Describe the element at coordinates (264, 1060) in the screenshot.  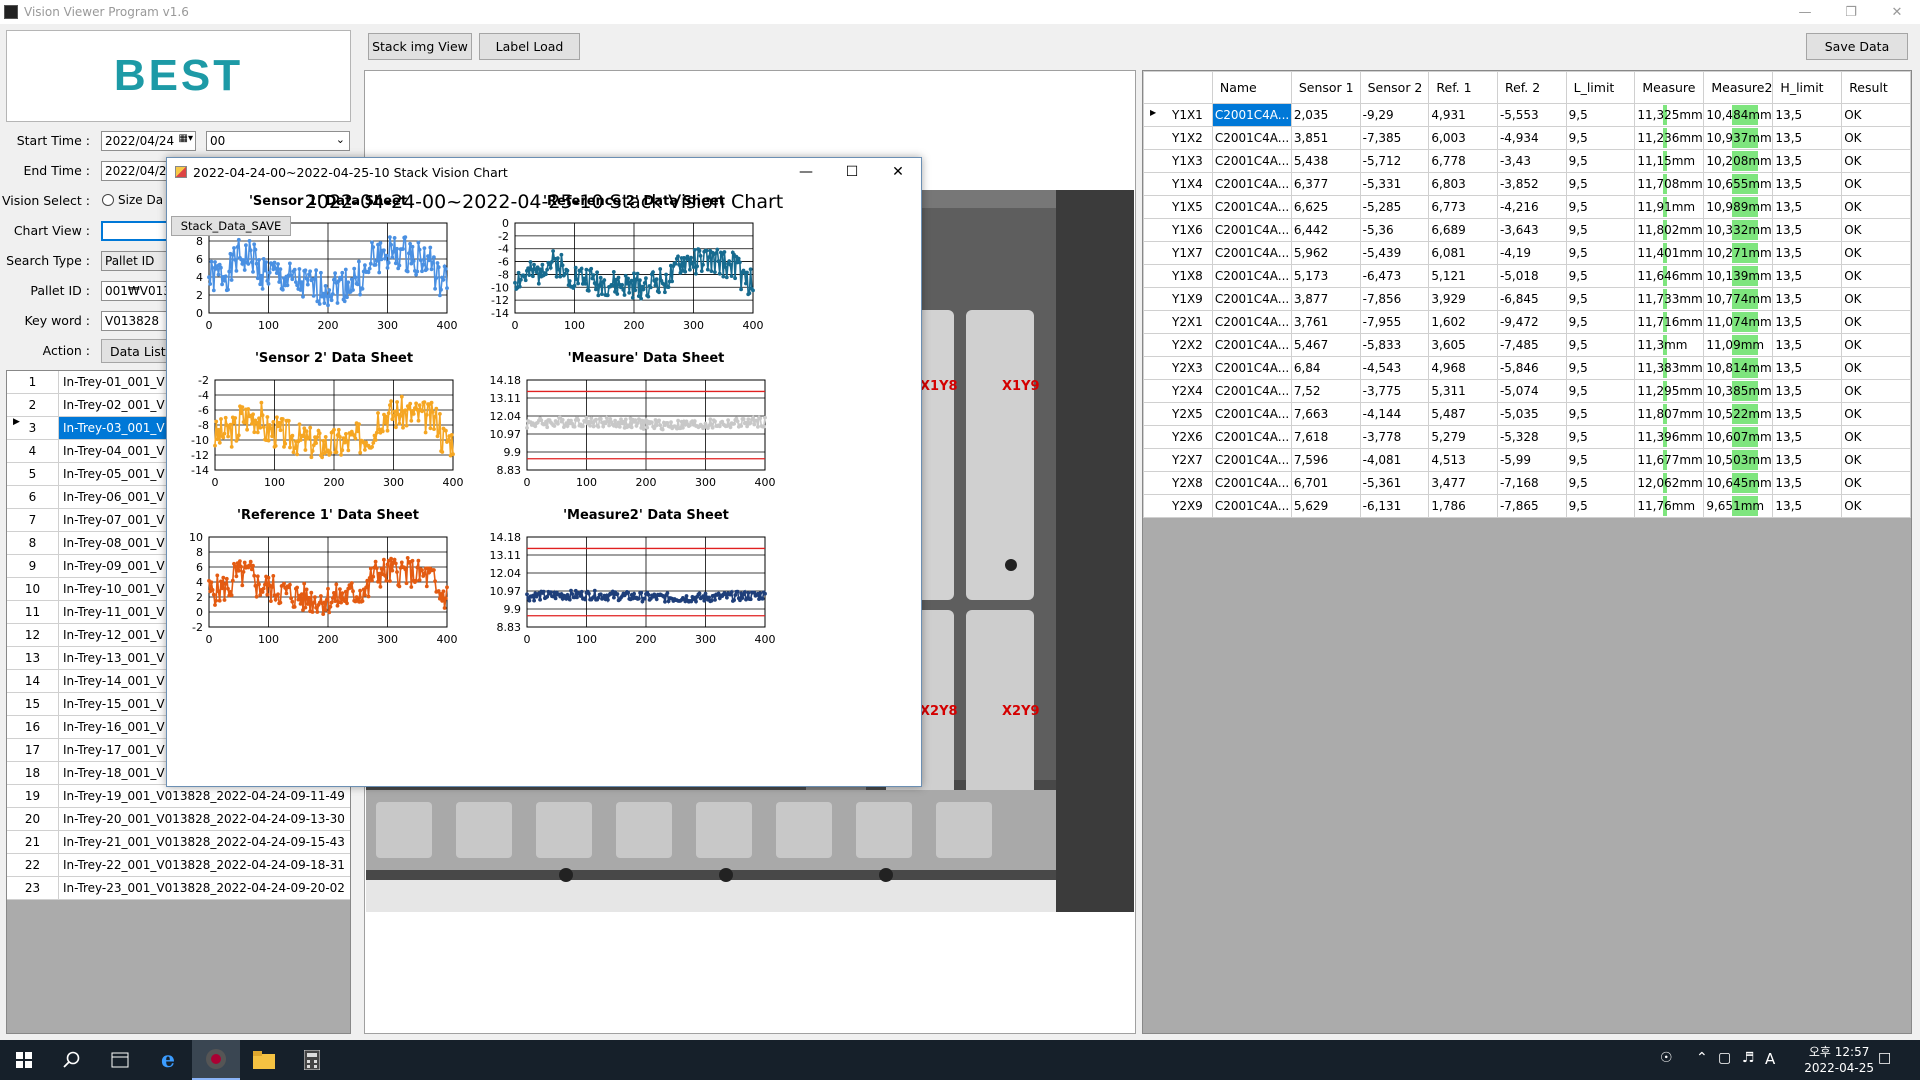
I see `file-explorer-icon` at that location.